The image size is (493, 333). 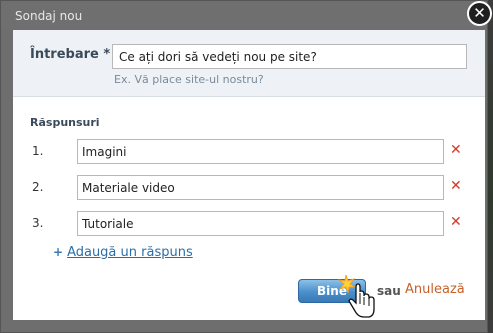 I want to click on answer-number: 1., so click(x=38, y=151).